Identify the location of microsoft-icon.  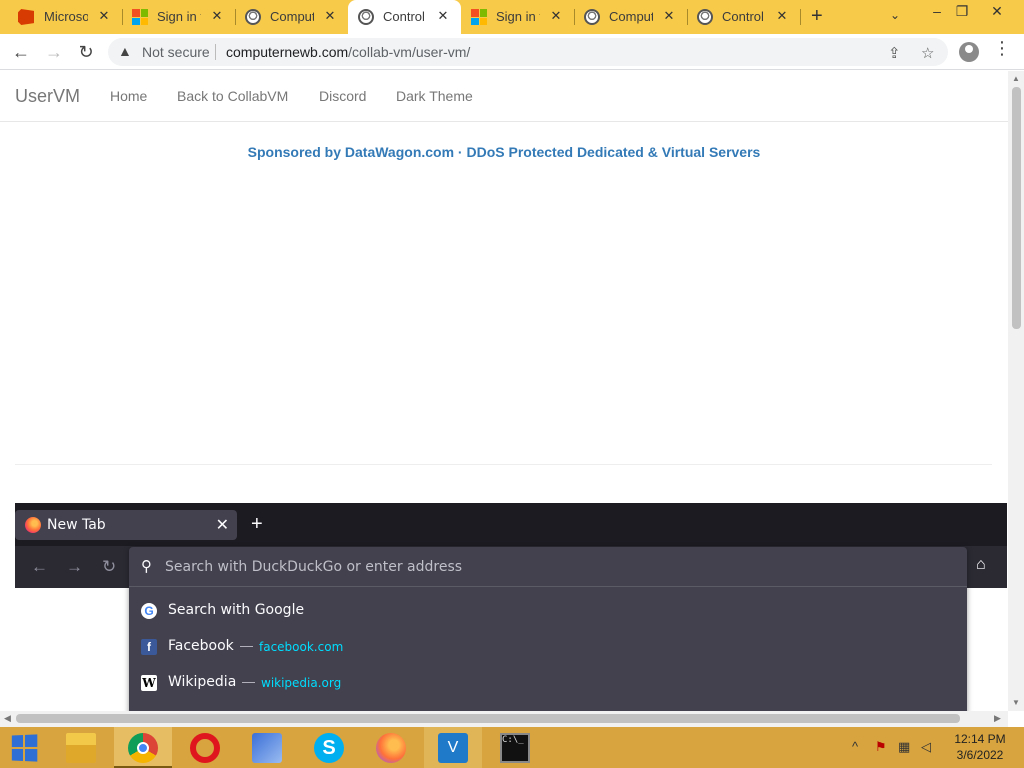
(140, 17).